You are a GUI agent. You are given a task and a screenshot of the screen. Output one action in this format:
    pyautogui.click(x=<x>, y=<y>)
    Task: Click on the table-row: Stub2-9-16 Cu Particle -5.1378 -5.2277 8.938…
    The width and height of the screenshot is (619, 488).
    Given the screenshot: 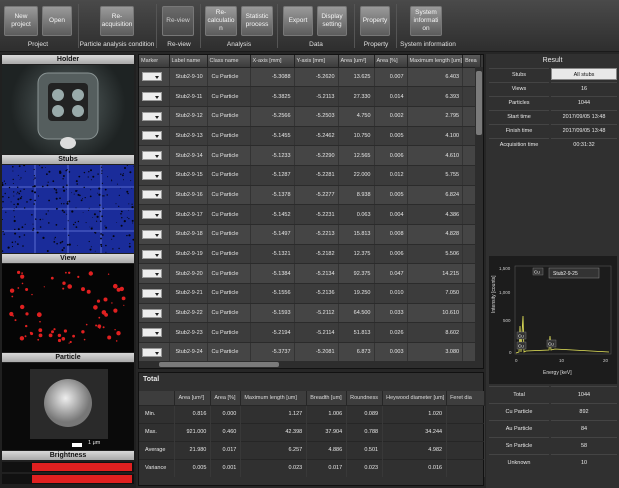 What is the action you would take?
    pyautogui.click(x=310, y=195)
    